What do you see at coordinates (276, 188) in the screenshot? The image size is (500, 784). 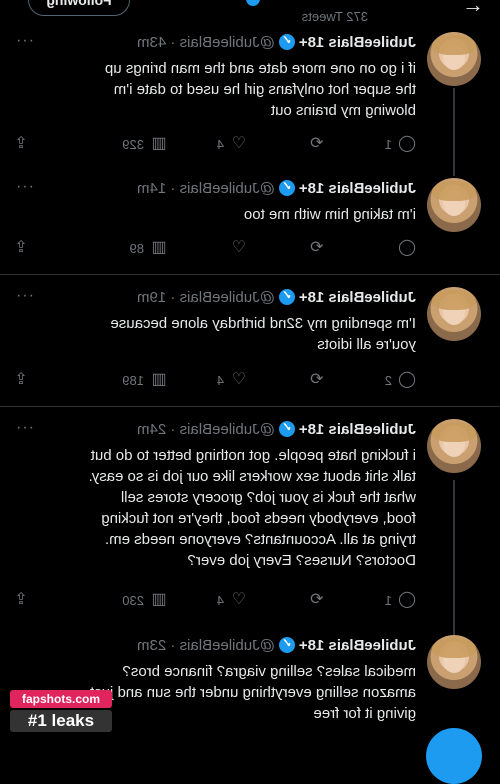 I see `tweet-meta: JubileeBlais 18+ @JubileeBlais · 14m` at bounding box center [276, 188].